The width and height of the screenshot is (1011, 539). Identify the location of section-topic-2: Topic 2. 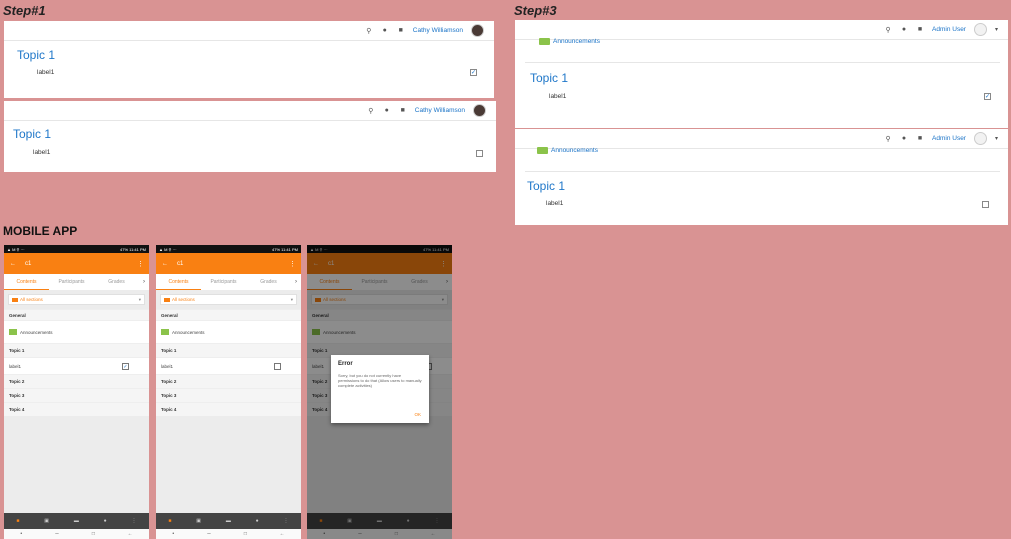
(228, 381).